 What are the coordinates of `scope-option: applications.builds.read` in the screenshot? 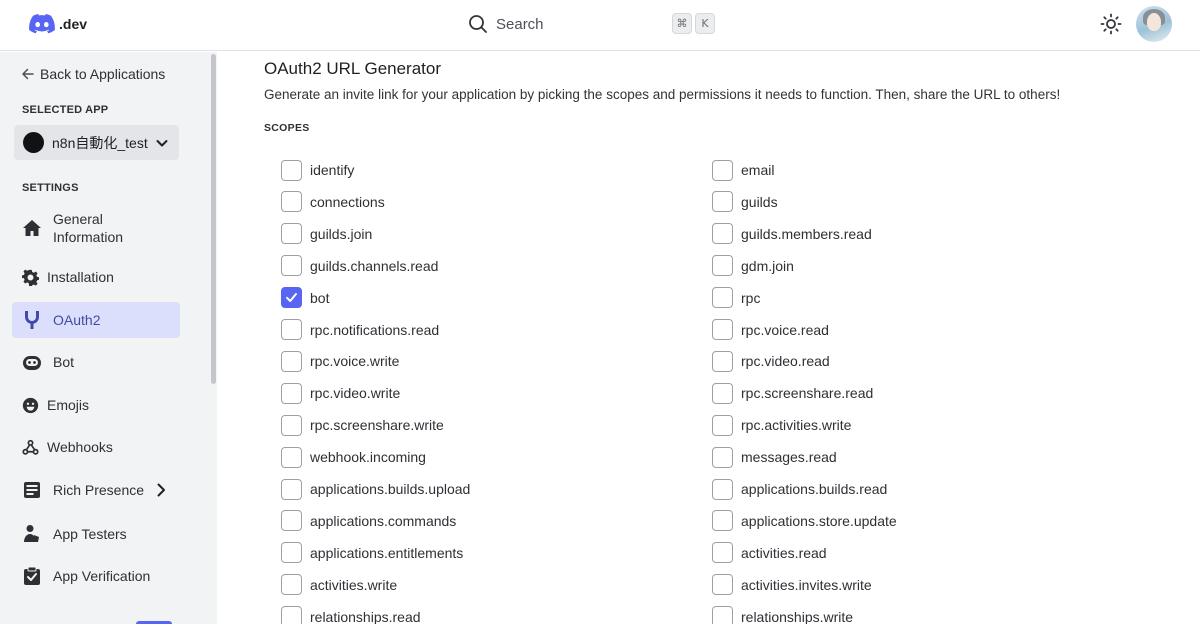 It's located at (799, 489).